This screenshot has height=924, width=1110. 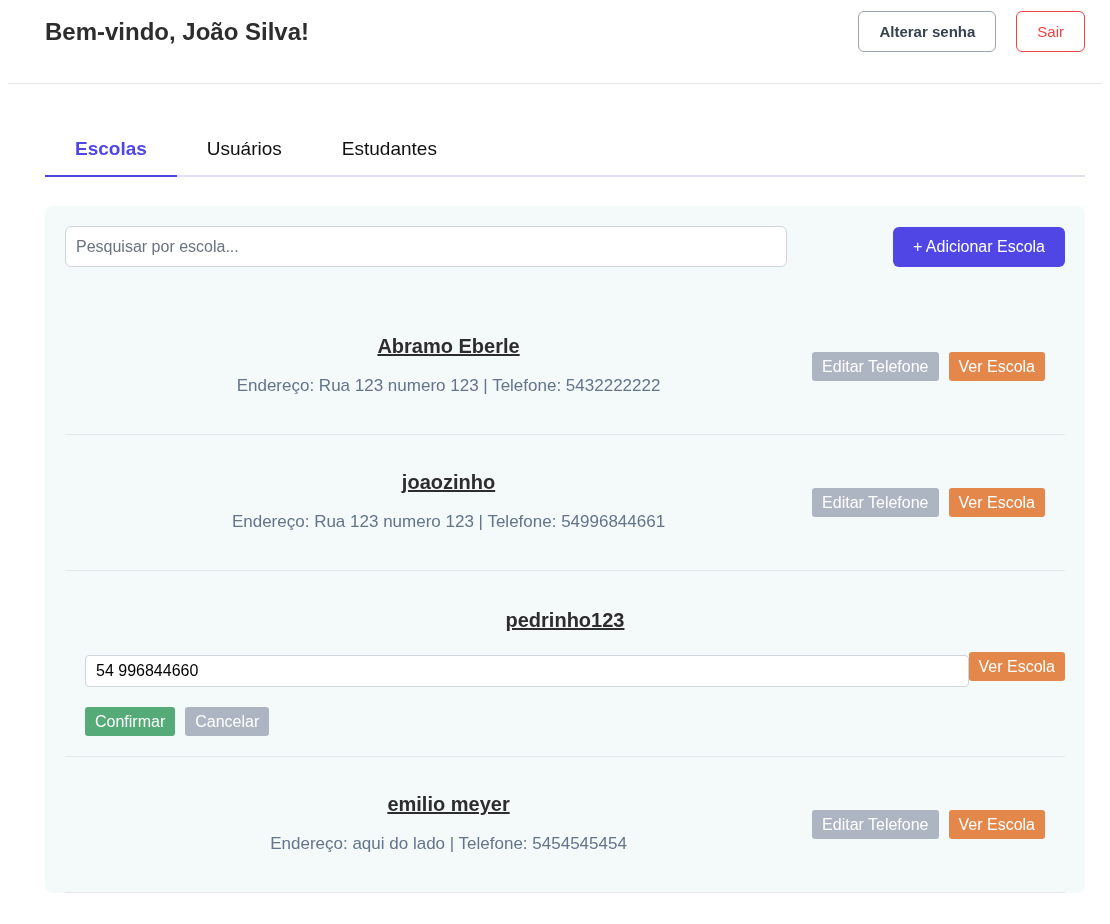 I want to click on tab: Estudantes, so click(x=389, y=152).